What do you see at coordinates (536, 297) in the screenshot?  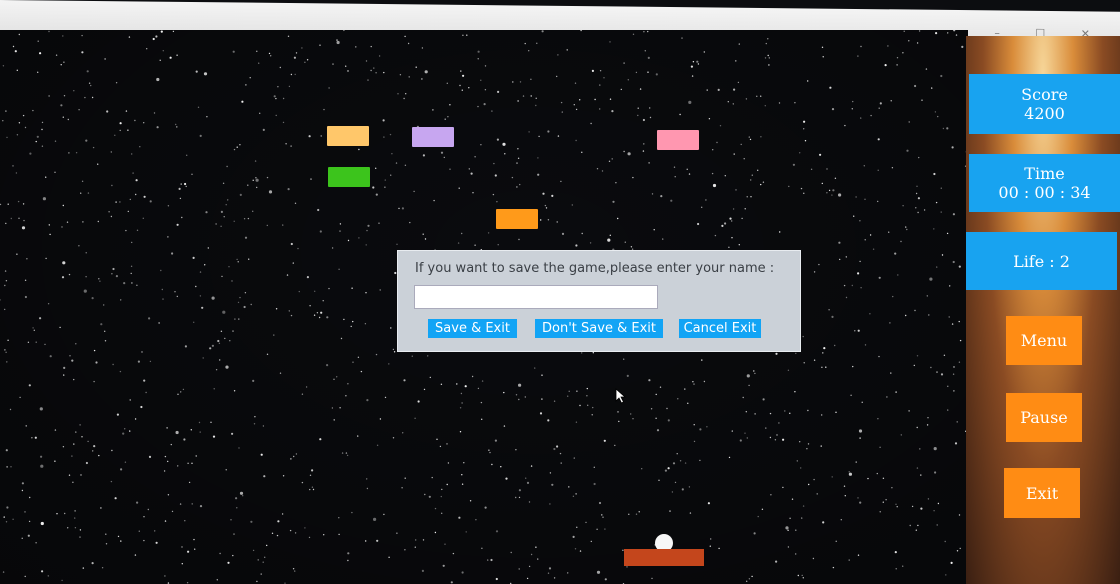 I see `player-name-input` at bounding box center [536, 297].